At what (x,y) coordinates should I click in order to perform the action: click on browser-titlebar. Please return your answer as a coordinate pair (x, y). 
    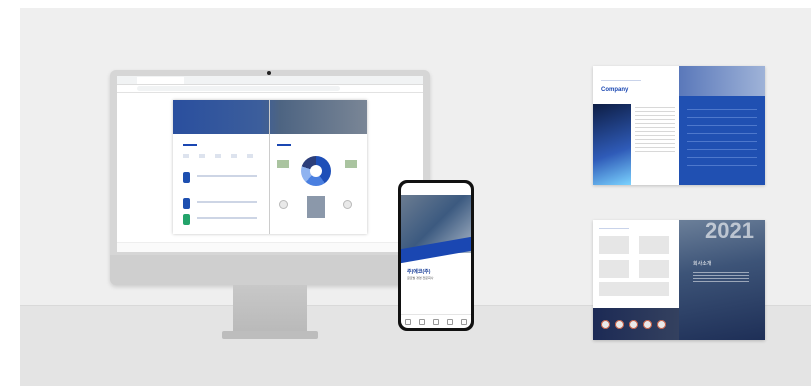
    Looking at the image, I should click on (270, 80).